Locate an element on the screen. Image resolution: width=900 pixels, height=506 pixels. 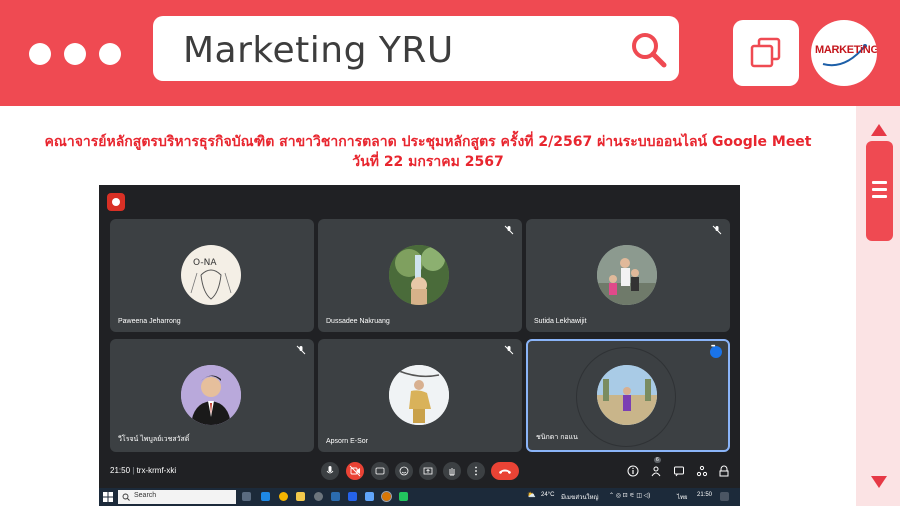
copy-icon is located at coordinates (765, 52).